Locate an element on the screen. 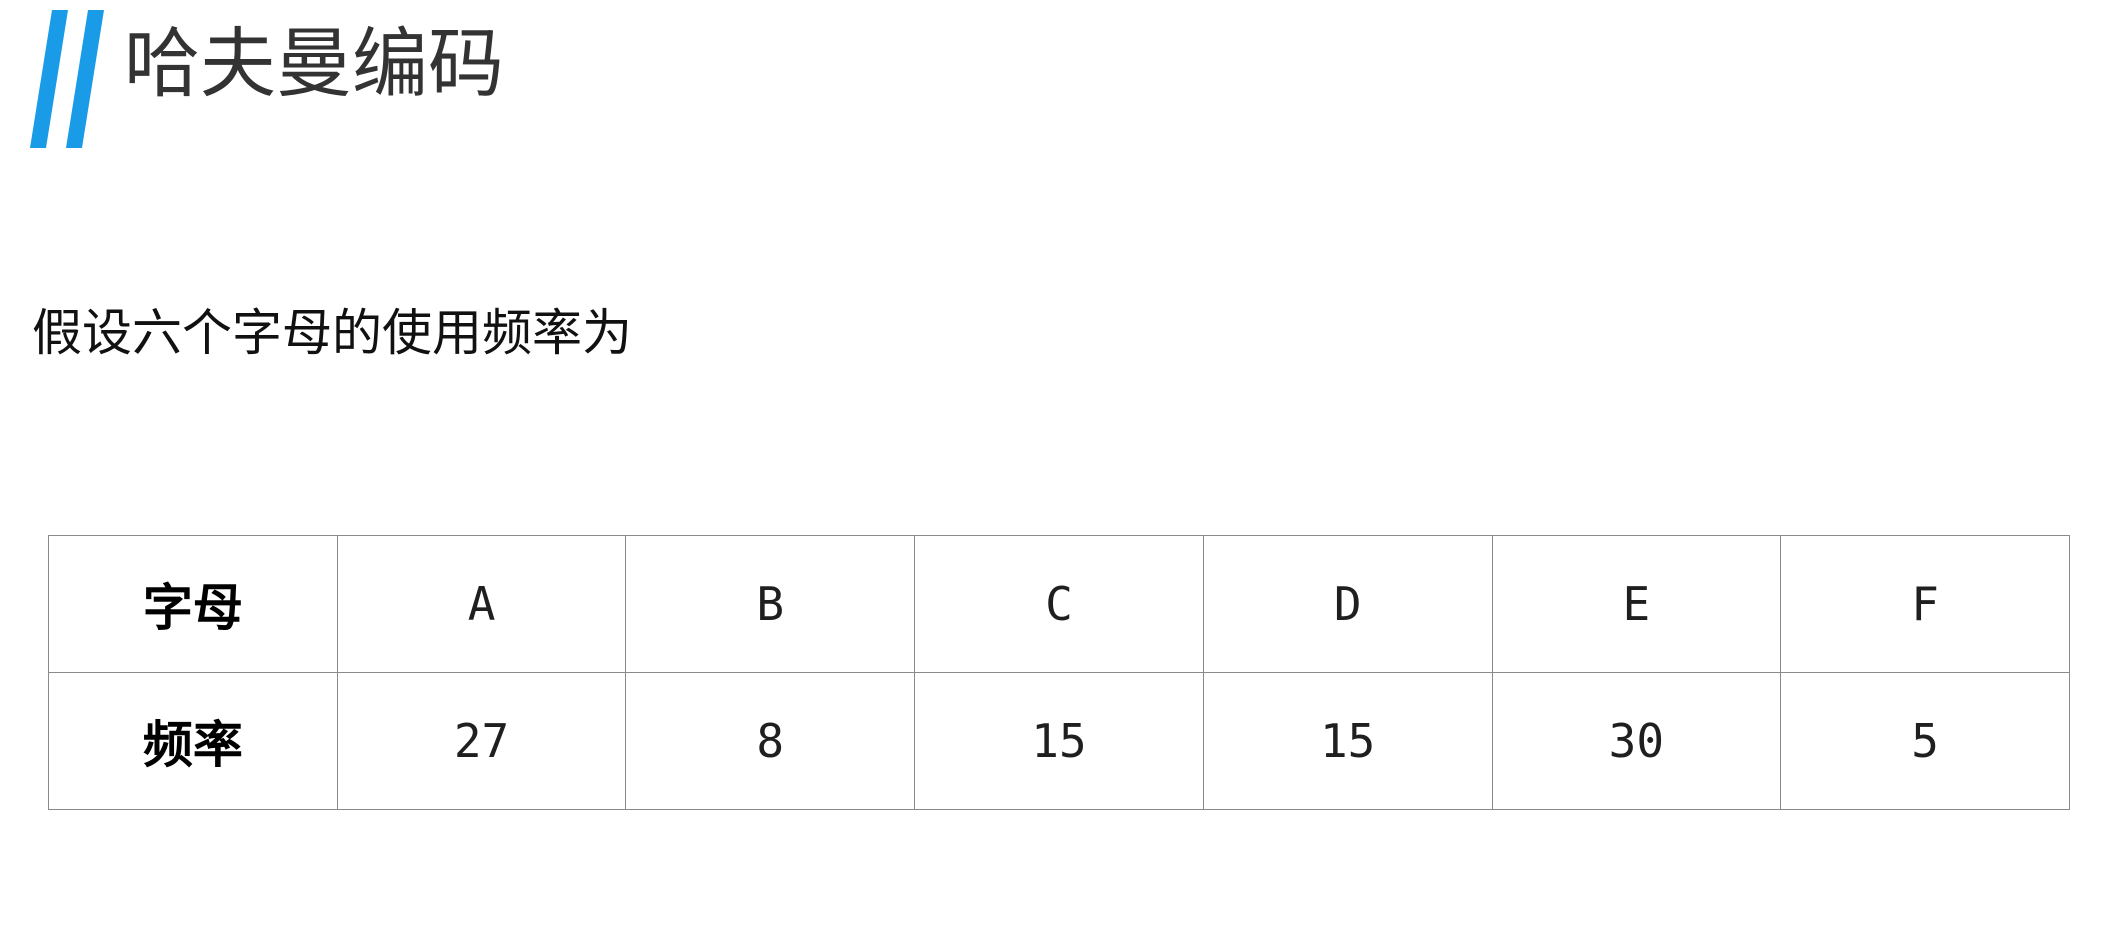 This screenshot has height=942, width=2111. intro-text: 假设六个字母的使用频率为 is located at coordinates (332, 333).